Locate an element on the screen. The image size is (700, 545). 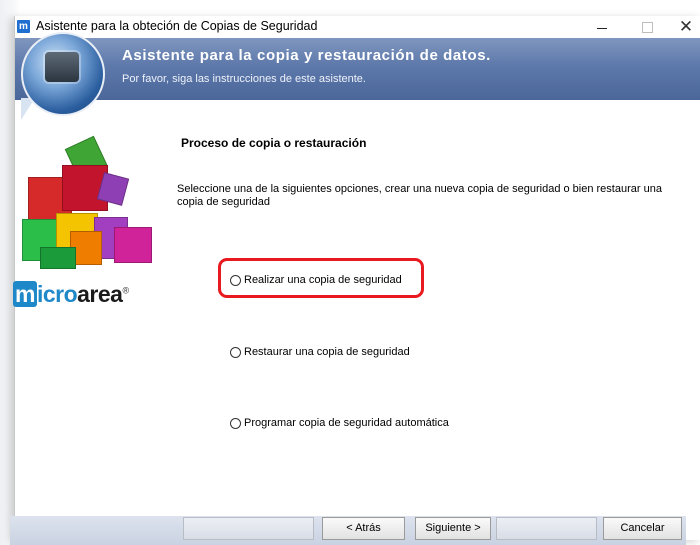
maximize-icon is located at coordinates (647, 27).